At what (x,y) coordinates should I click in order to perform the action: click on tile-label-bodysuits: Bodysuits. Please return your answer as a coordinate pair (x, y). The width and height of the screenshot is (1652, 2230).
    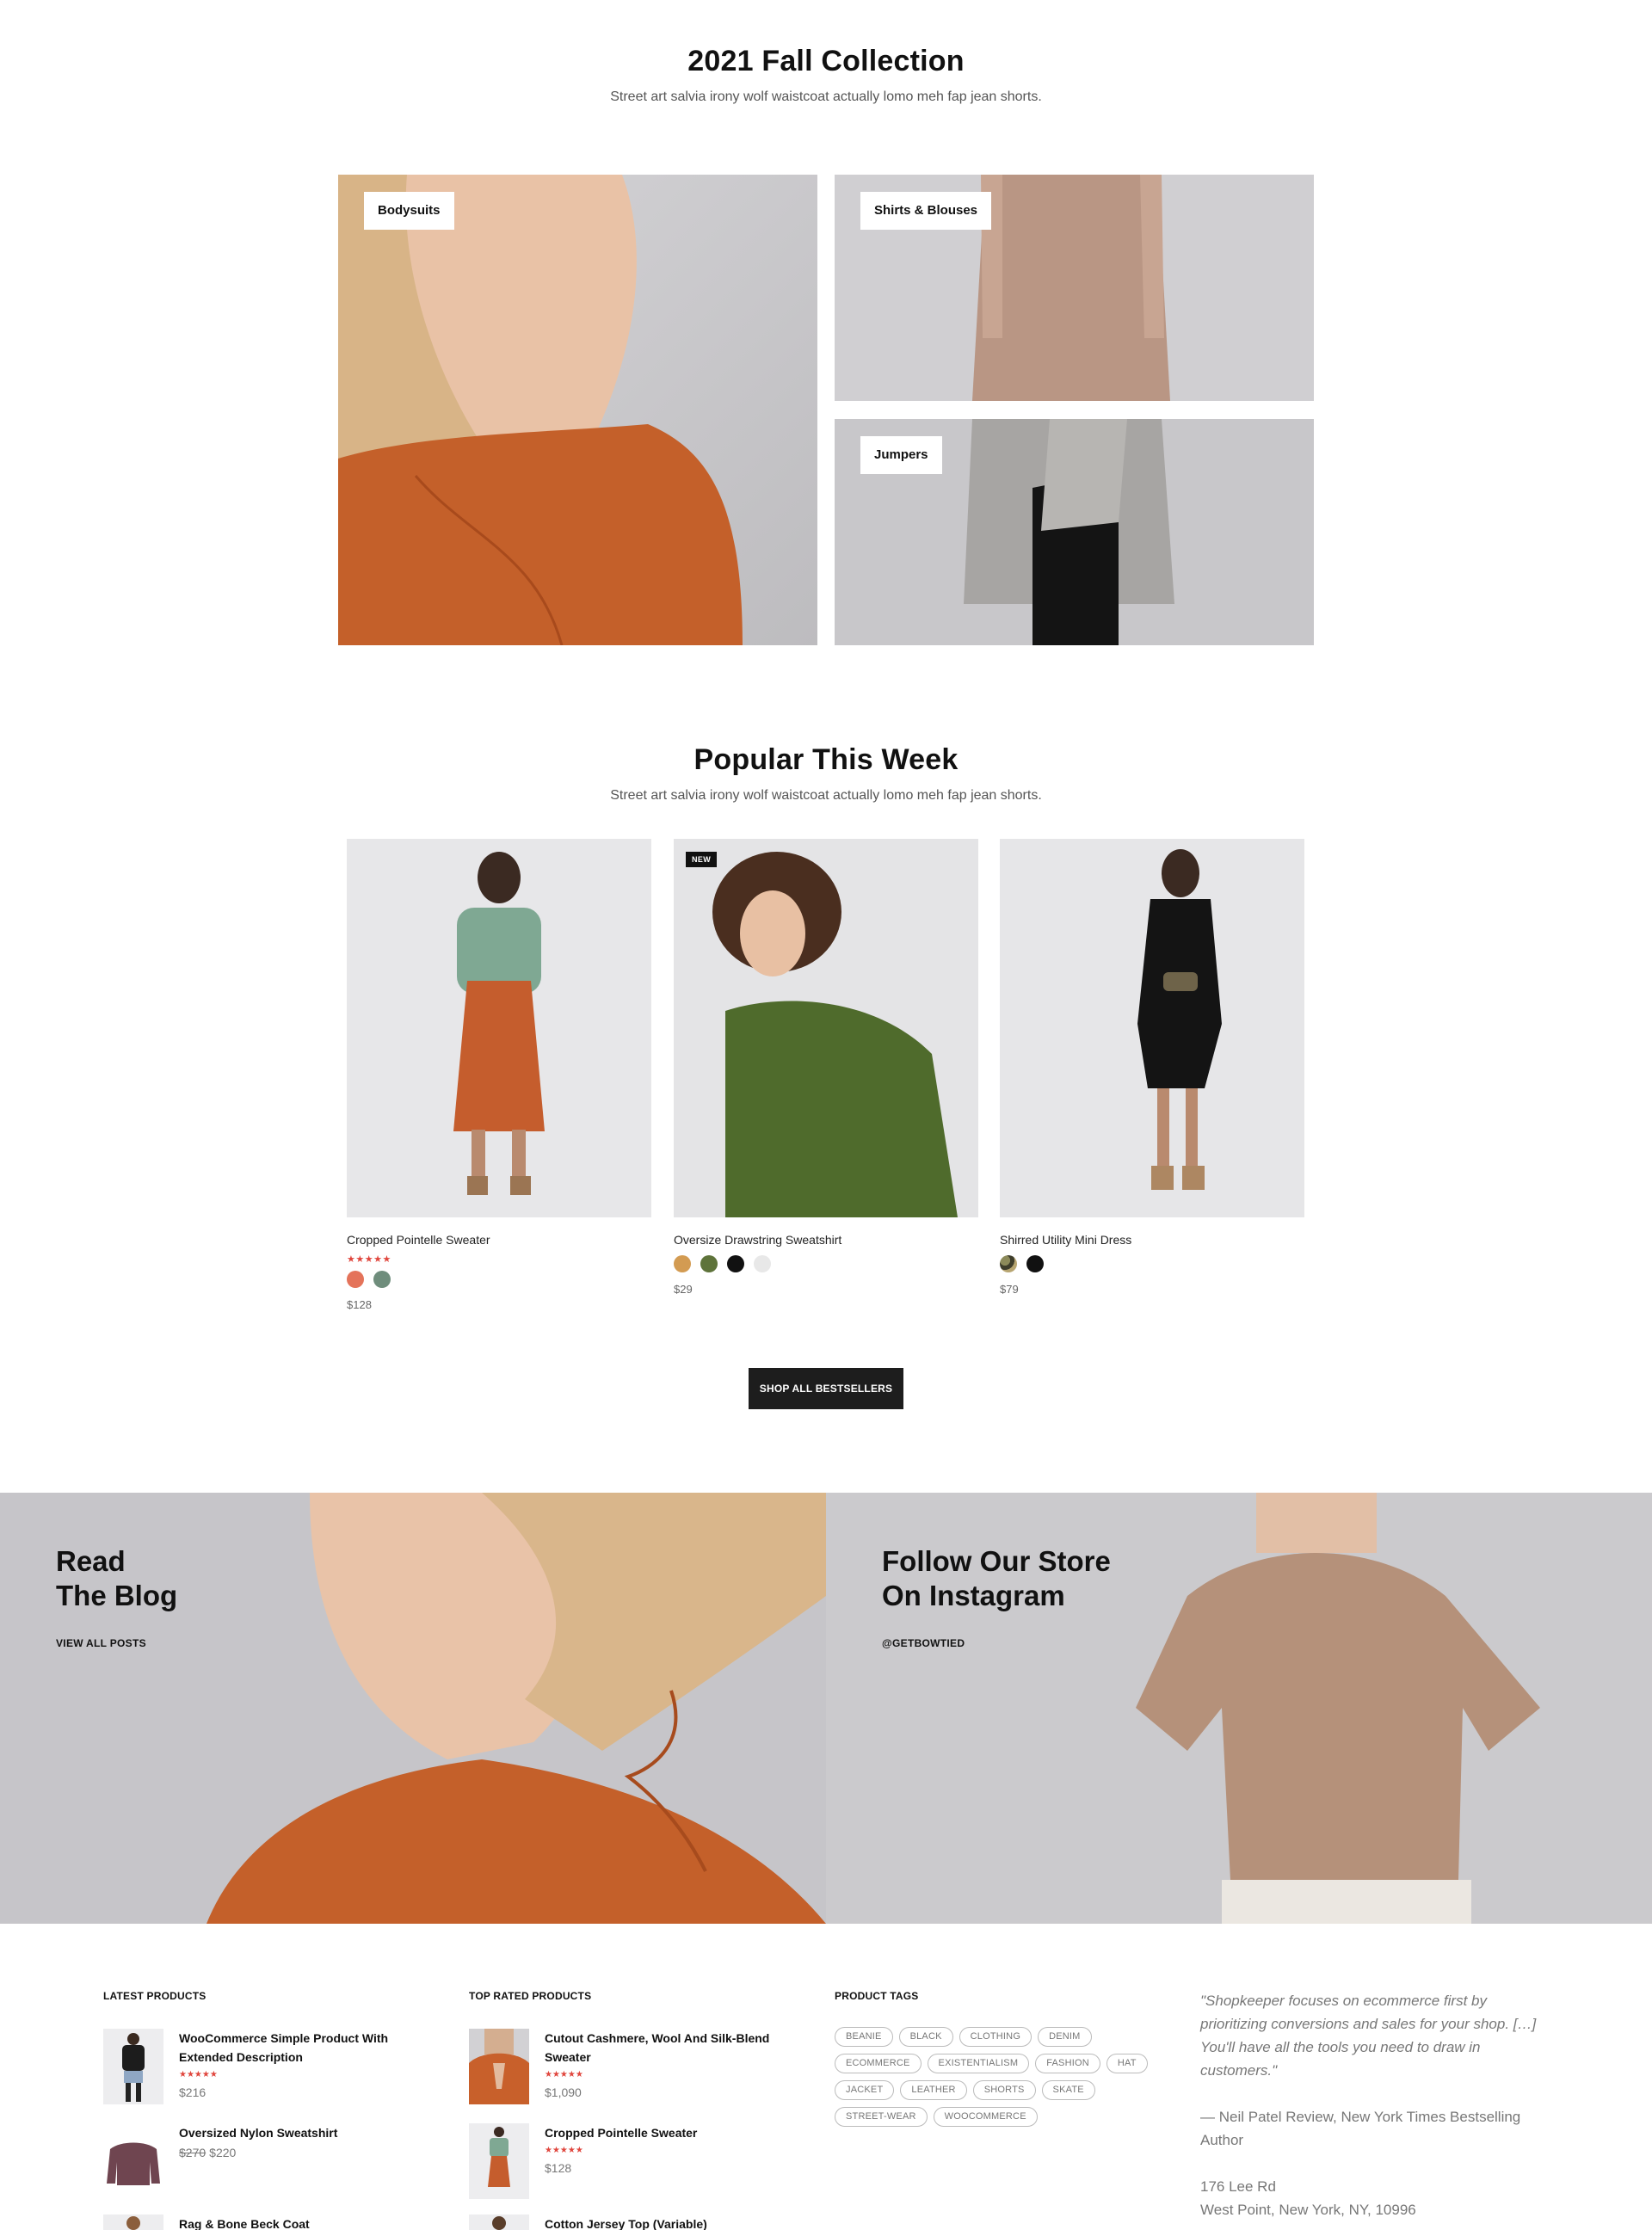
    Looking at the image, I should click on (409, 211).